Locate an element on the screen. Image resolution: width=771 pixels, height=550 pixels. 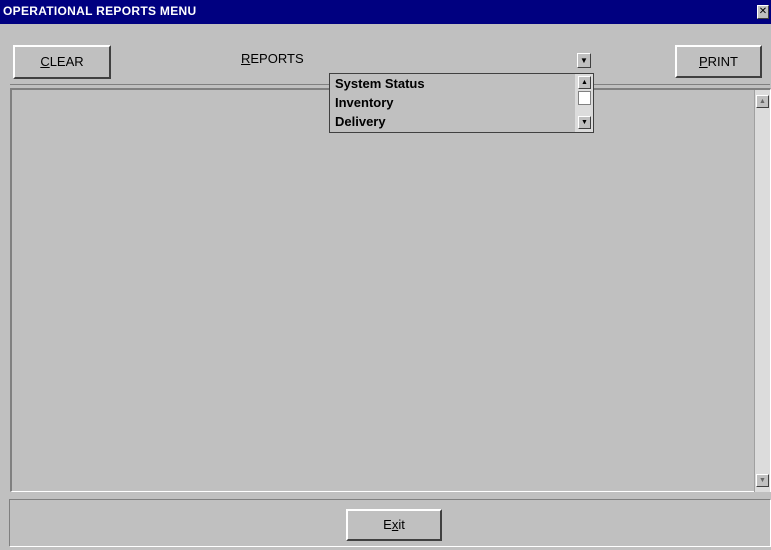
reports-dropdown-arrow-icon: ▼ is located at coordinates (584, 60).